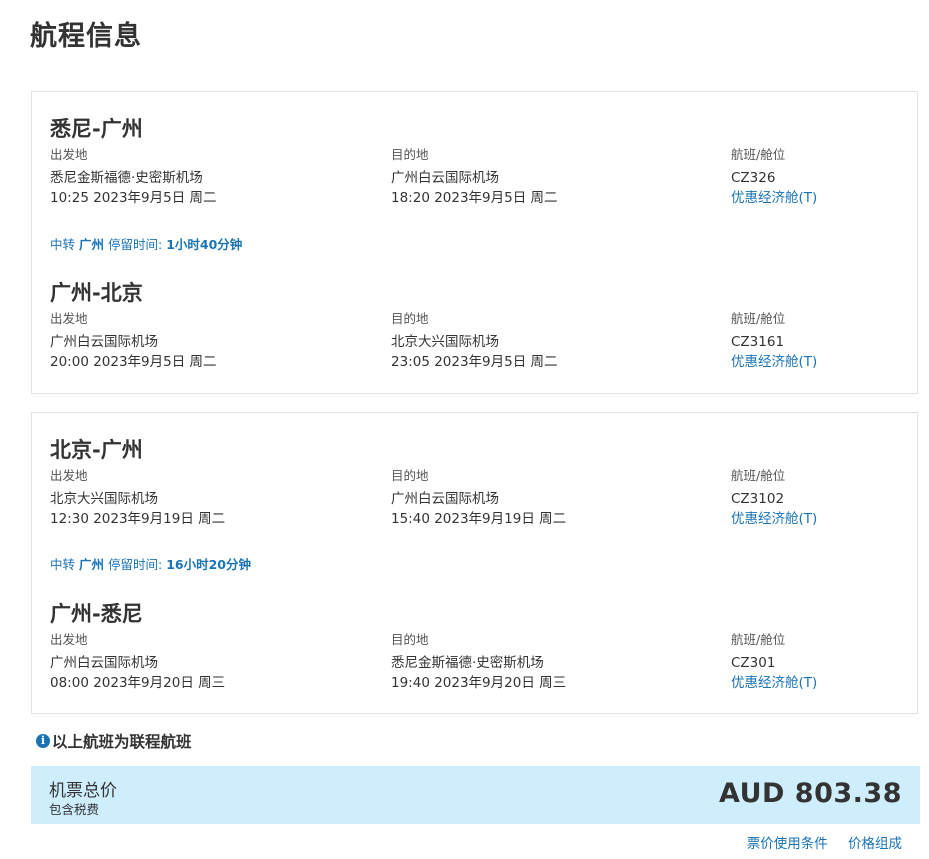 The width and height of the screenshot is (929, 859). Describe the element at coordinates (787, 844) in the screenshot. I see `fare-rules-link: 票价使用条件` at that location.